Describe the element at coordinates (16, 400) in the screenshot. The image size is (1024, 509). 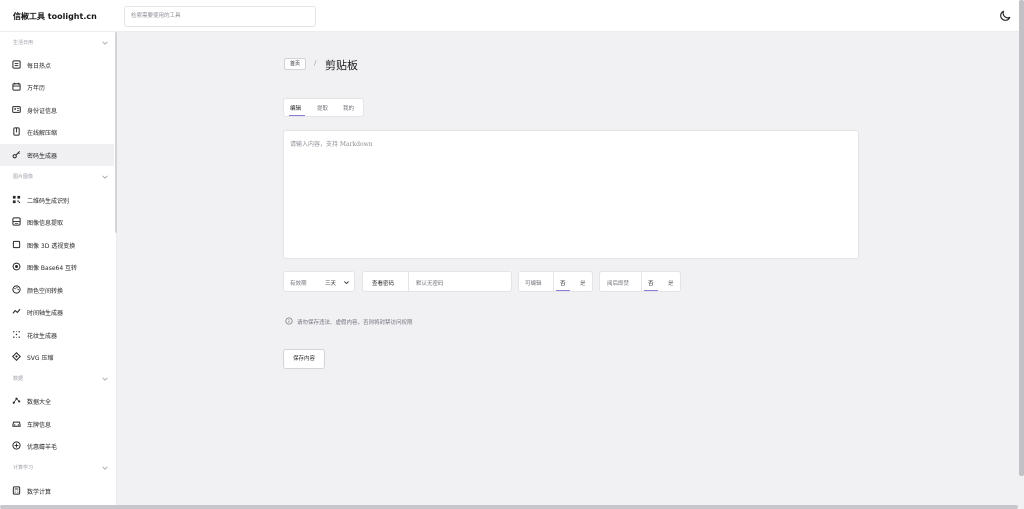
I see `data-icon` at that location.